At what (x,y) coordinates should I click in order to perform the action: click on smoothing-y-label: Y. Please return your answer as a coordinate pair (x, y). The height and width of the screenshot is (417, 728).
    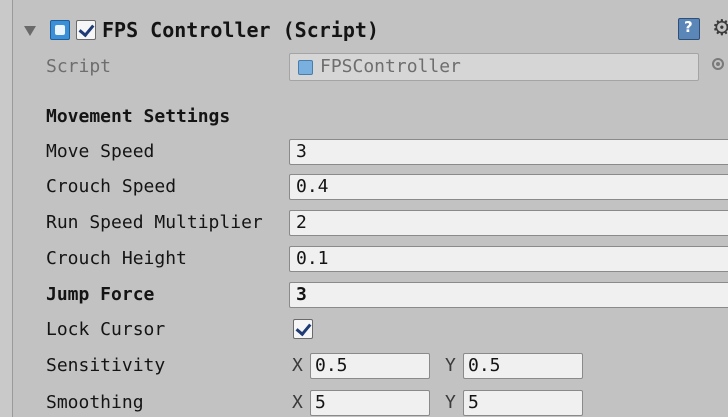
    Looking at the image, I should click on (450, 402).